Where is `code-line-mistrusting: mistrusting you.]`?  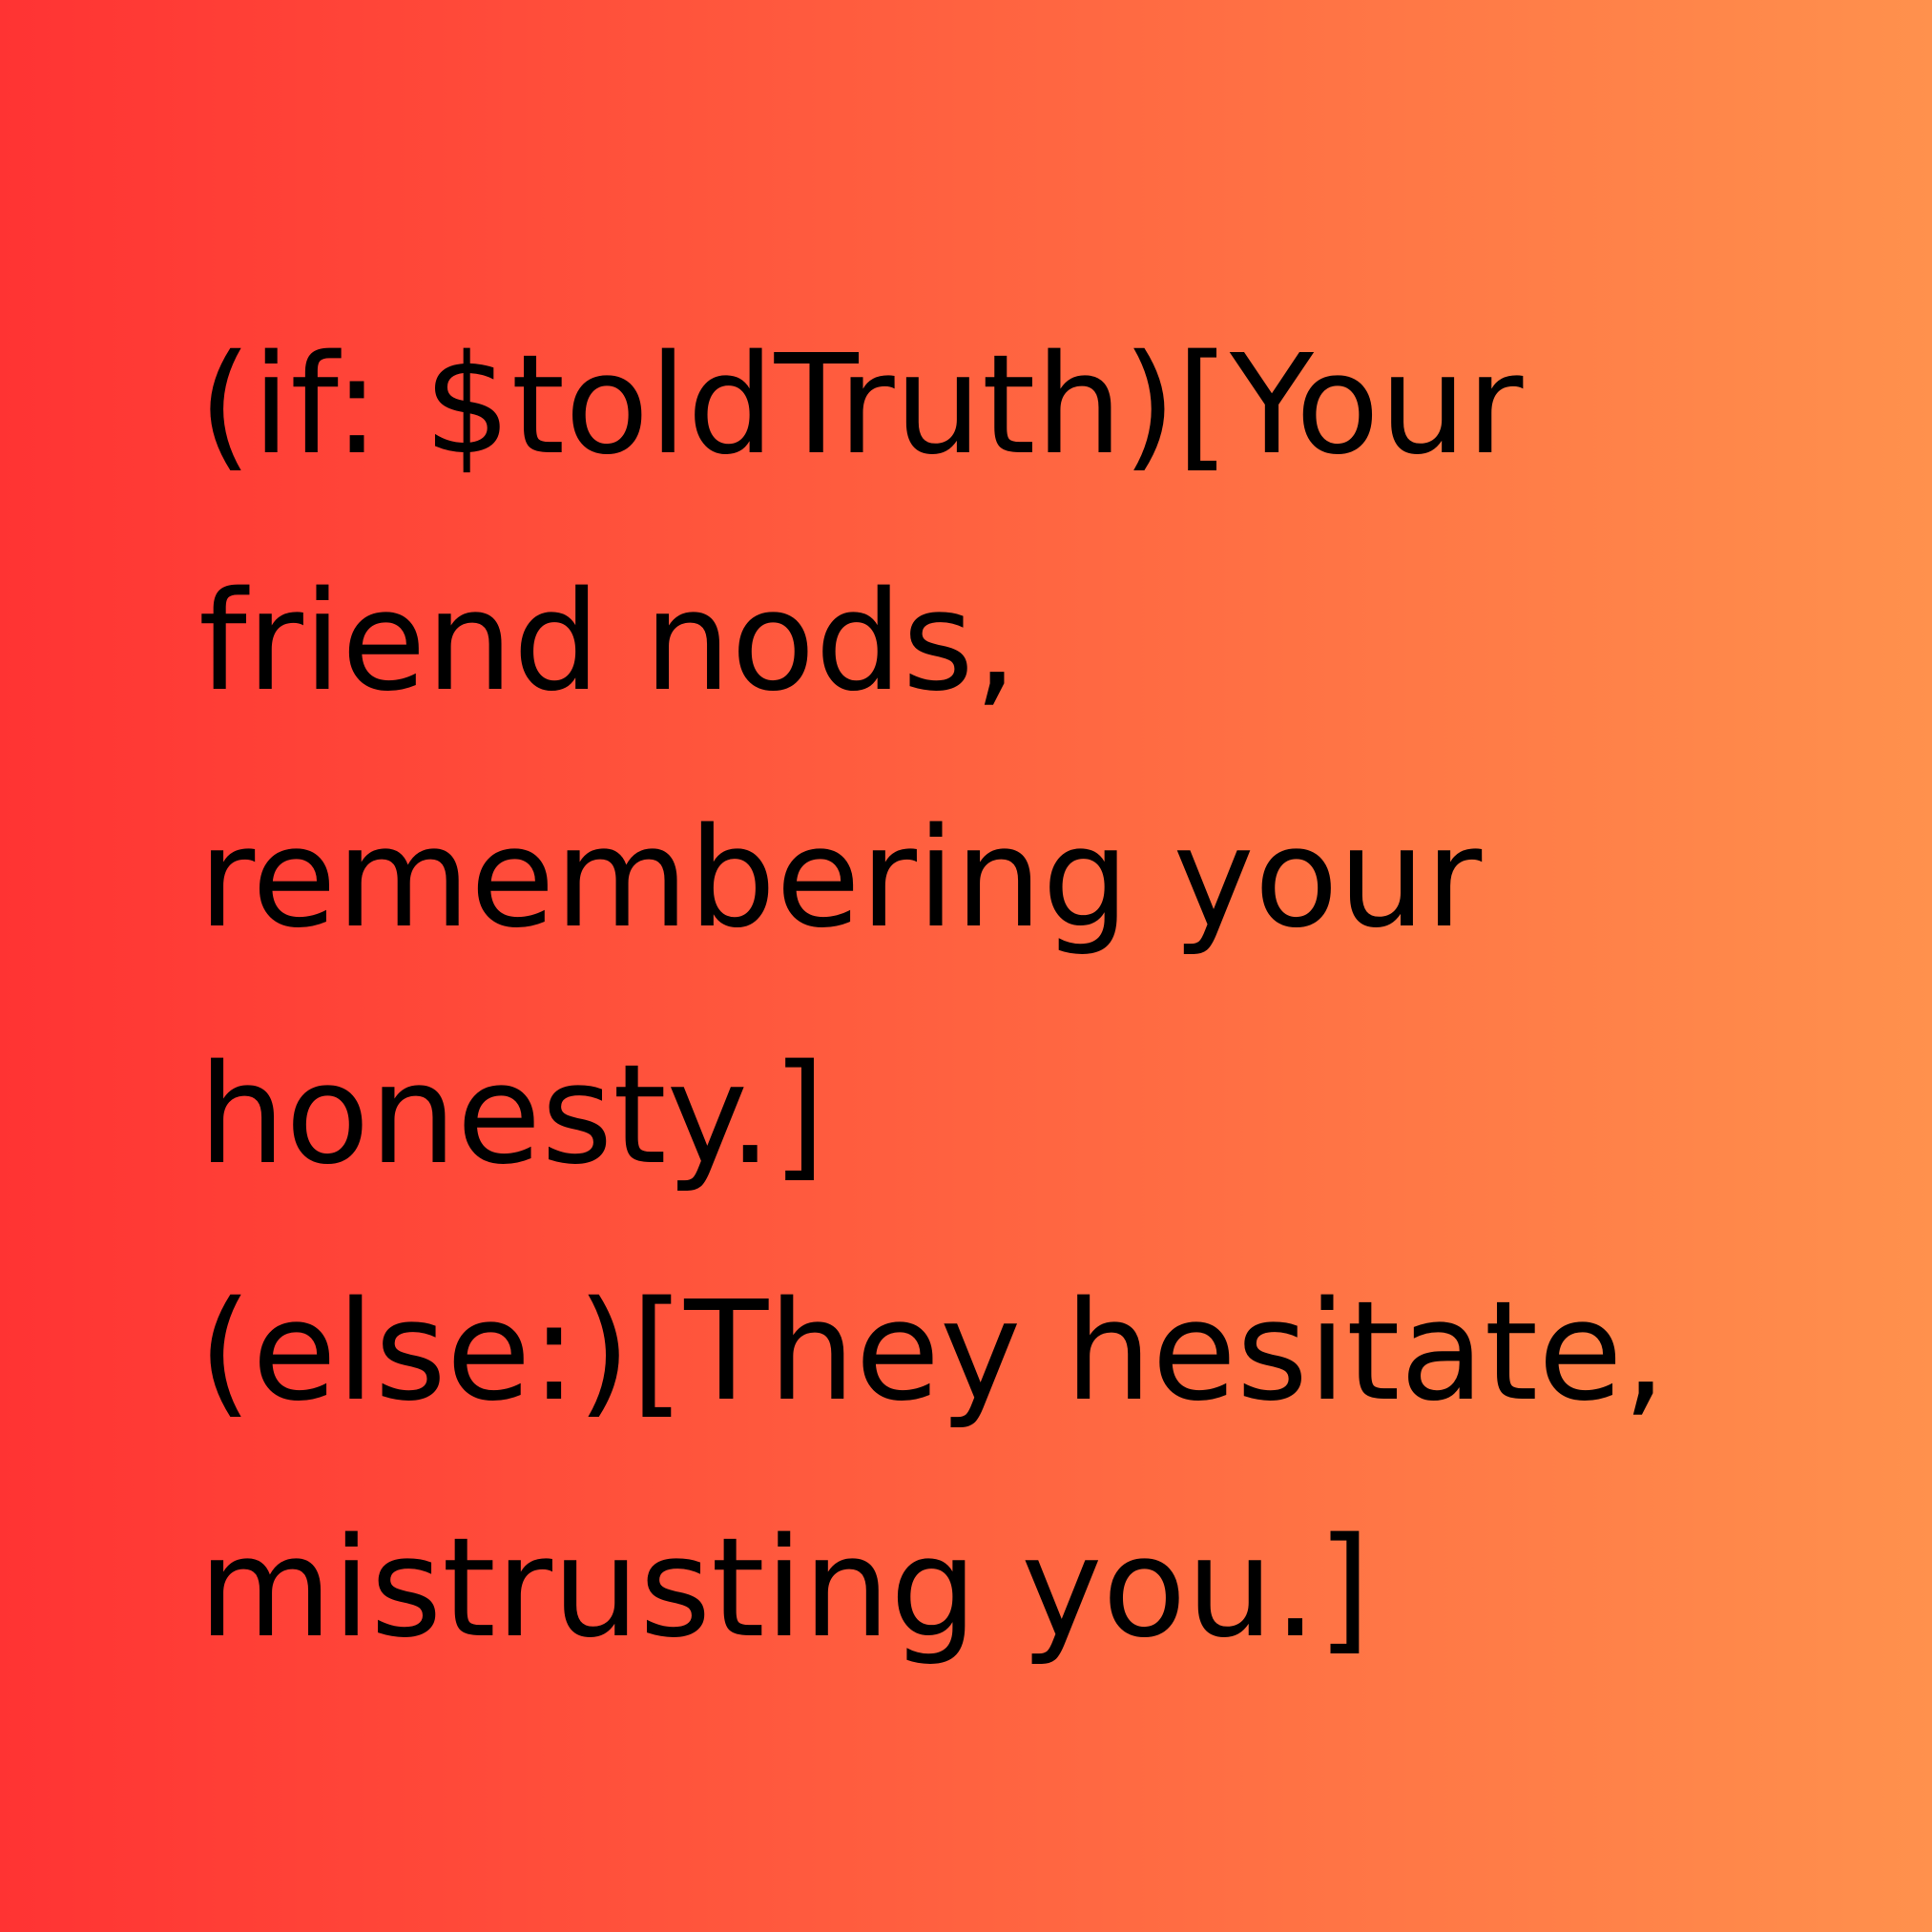 code-line-mistrusting: mistrusting you.] is located at coordinates (784, 1587).